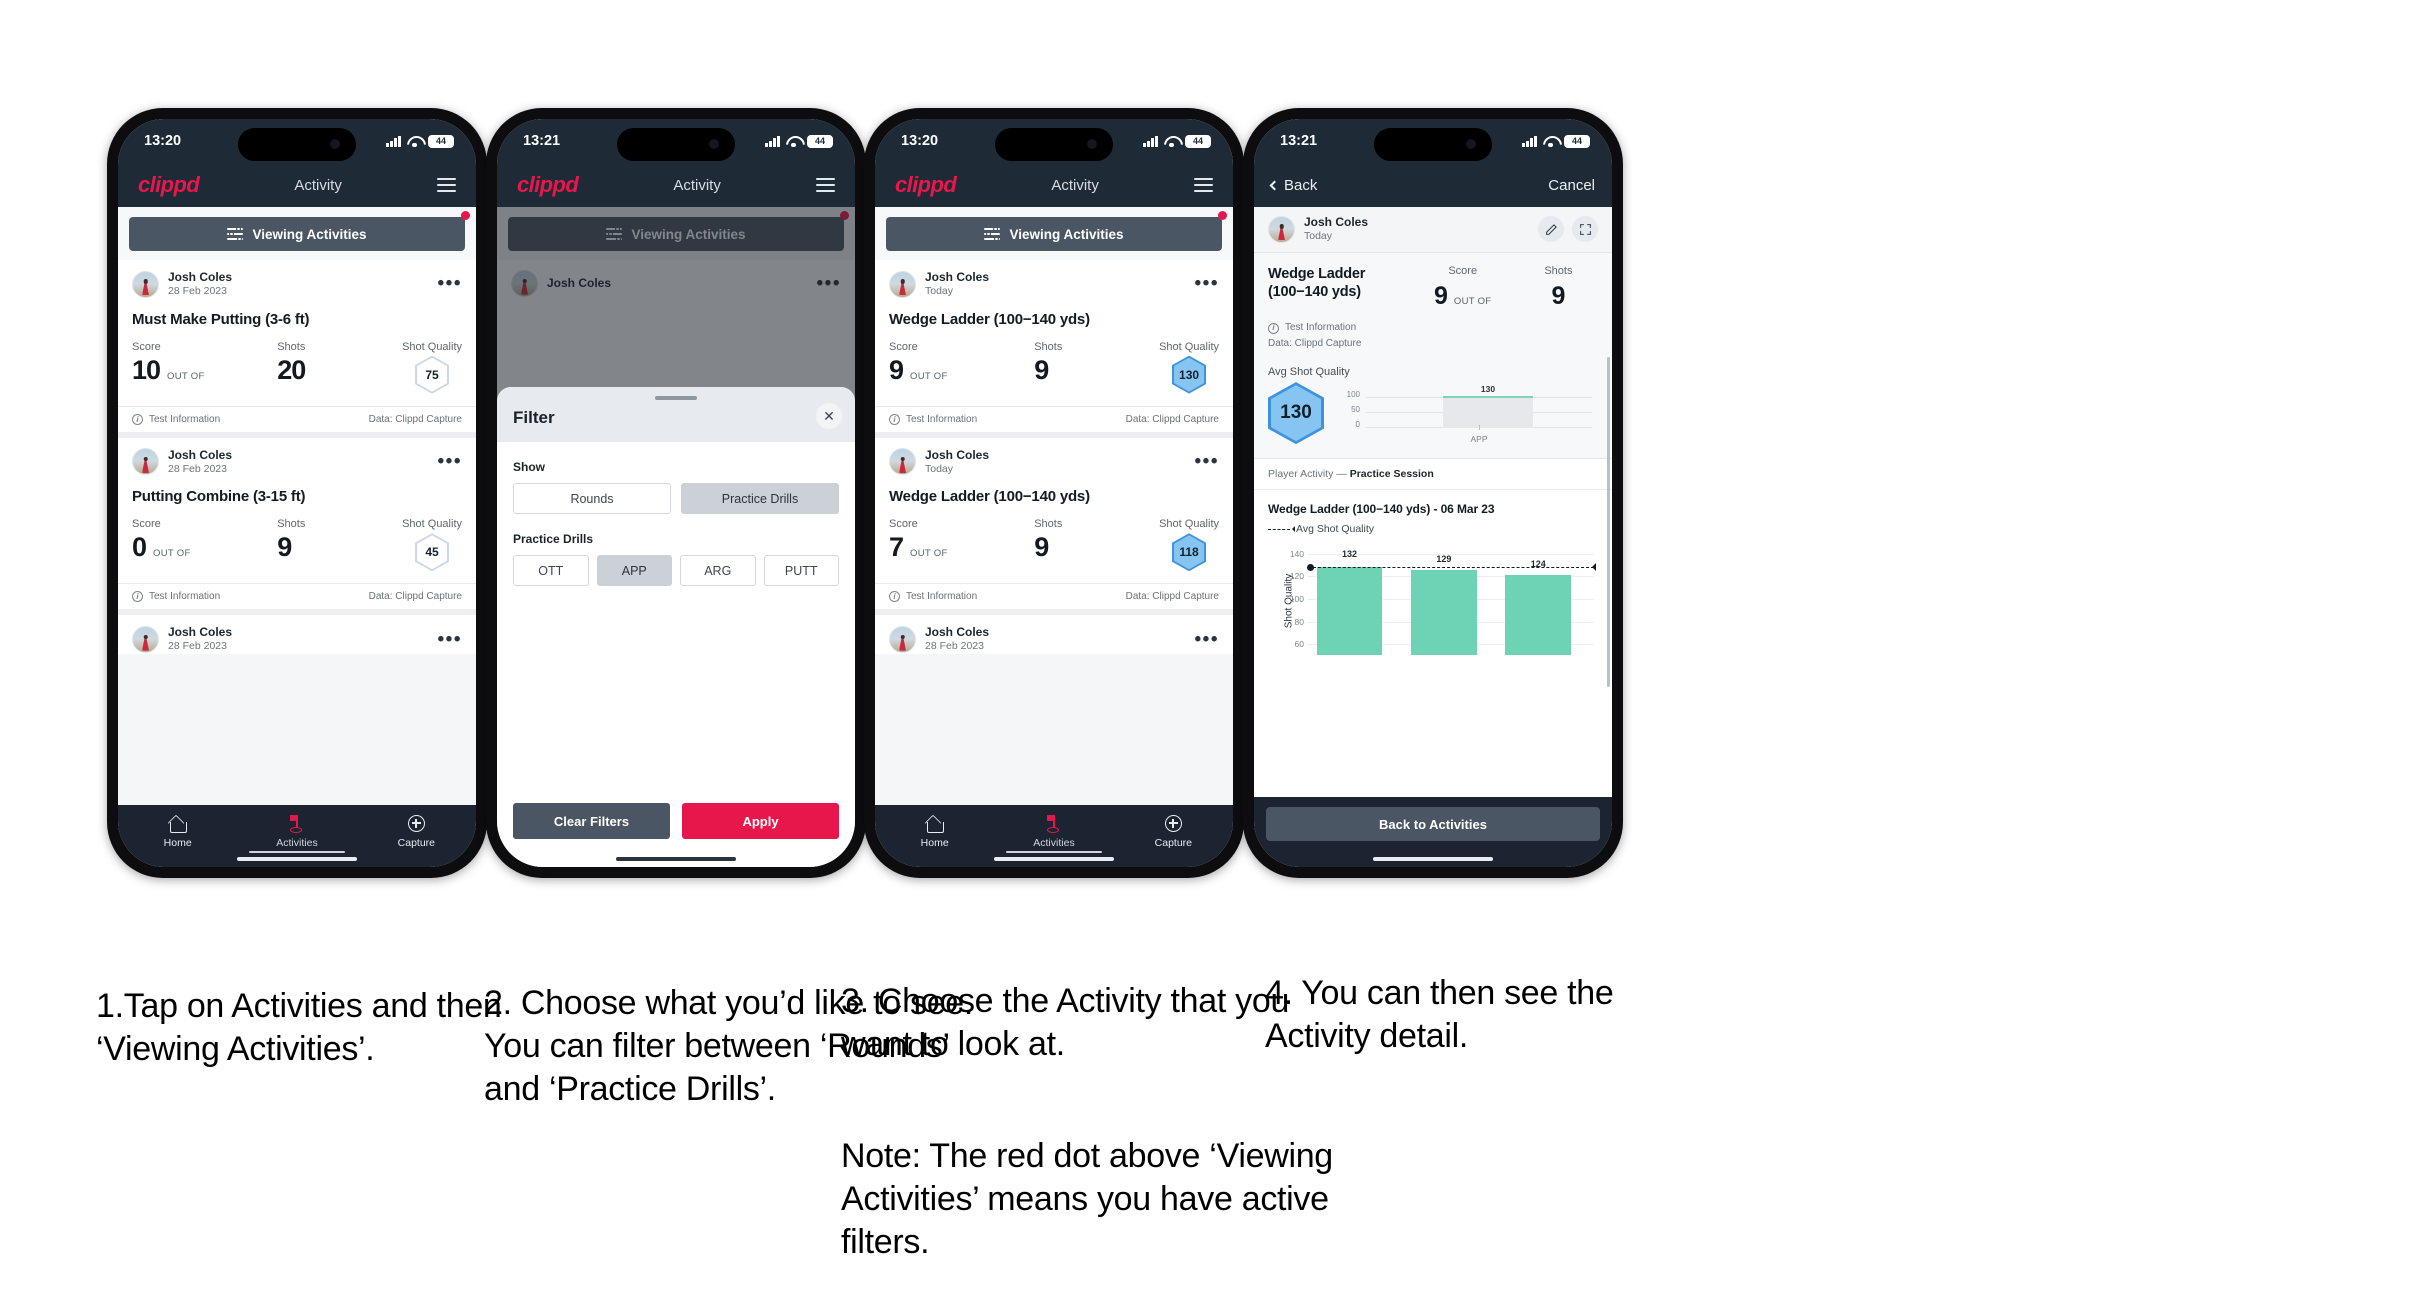  What do you see at coordinates (801, 570) in the screenshot?
I see `drill-chip-putt: PUTT` at bounding box center [801, 570].